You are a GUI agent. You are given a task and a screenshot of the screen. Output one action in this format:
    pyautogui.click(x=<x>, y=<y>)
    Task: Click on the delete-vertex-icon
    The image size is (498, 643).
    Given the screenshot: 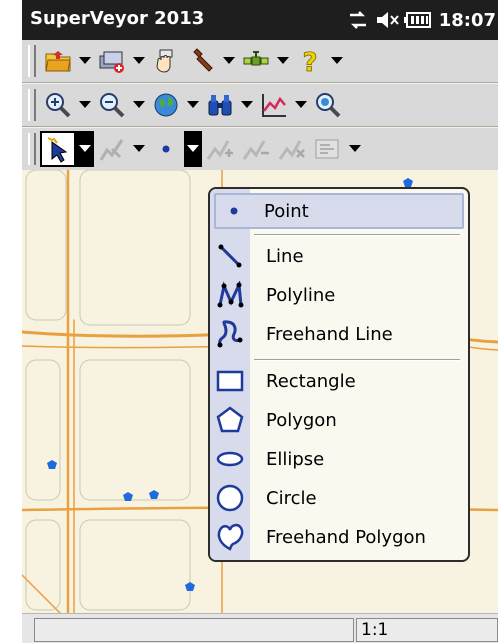 What is the action you would take?
    pyautogui.click(x=292, y=149)
    